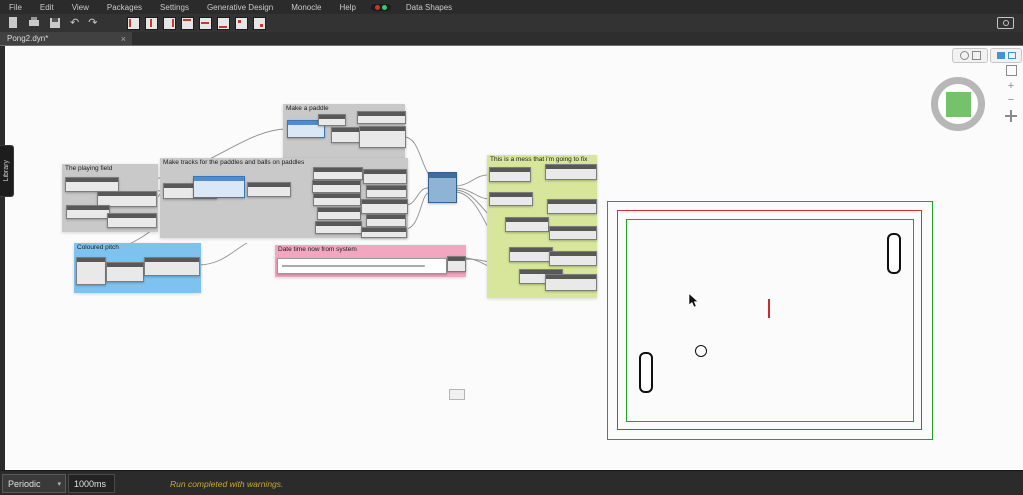  I want to click on grid-icon, so click(1011, 55).